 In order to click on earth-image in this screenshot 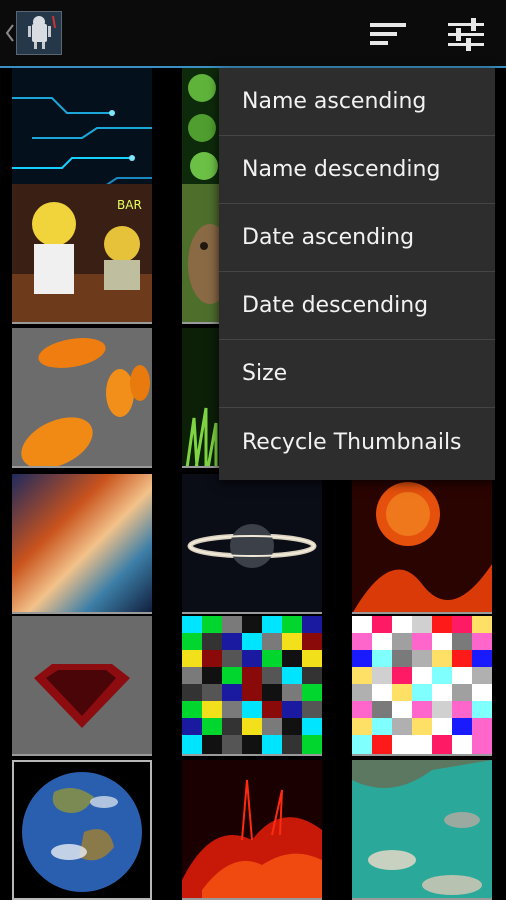, I will do `click(82, 830)`.